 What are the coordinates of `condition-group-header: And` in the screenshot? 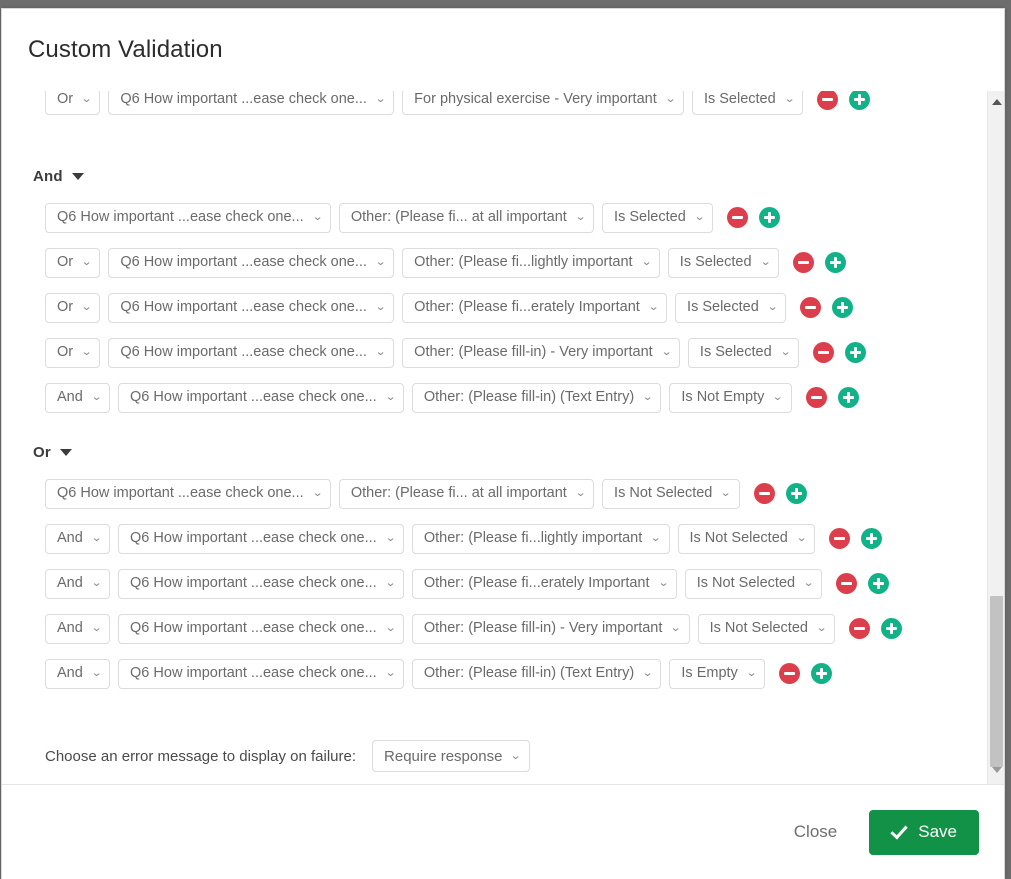 It's located at (494, 176).